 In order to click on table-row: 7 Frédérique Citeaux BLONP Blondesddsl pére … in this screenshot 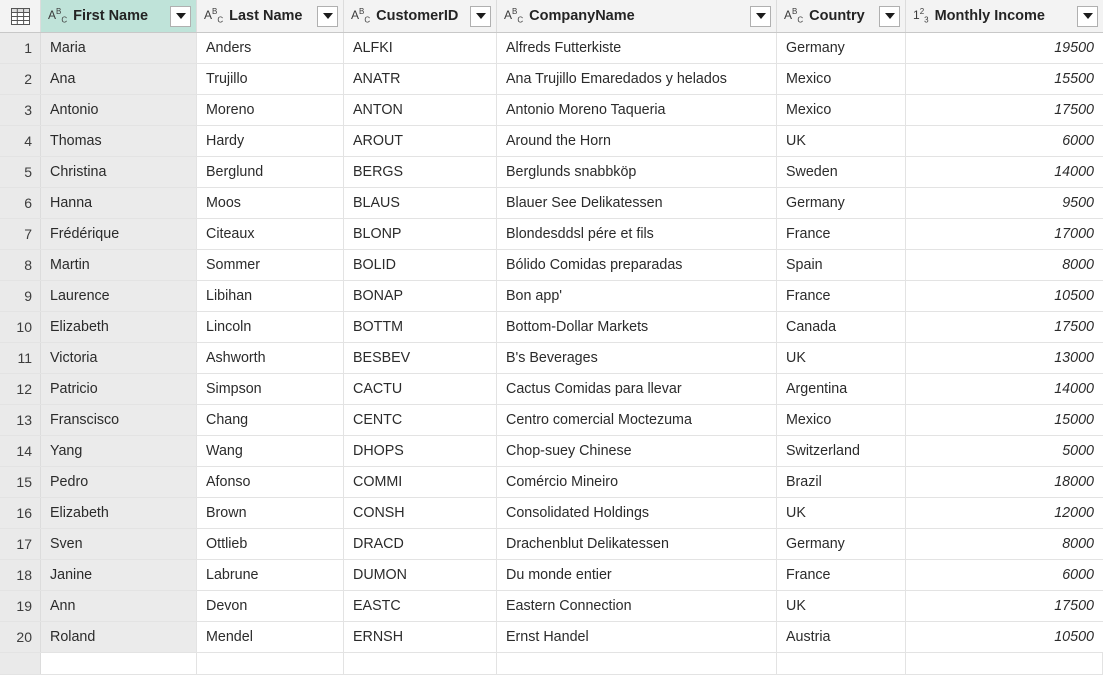, I will do `click(551, 234)`.